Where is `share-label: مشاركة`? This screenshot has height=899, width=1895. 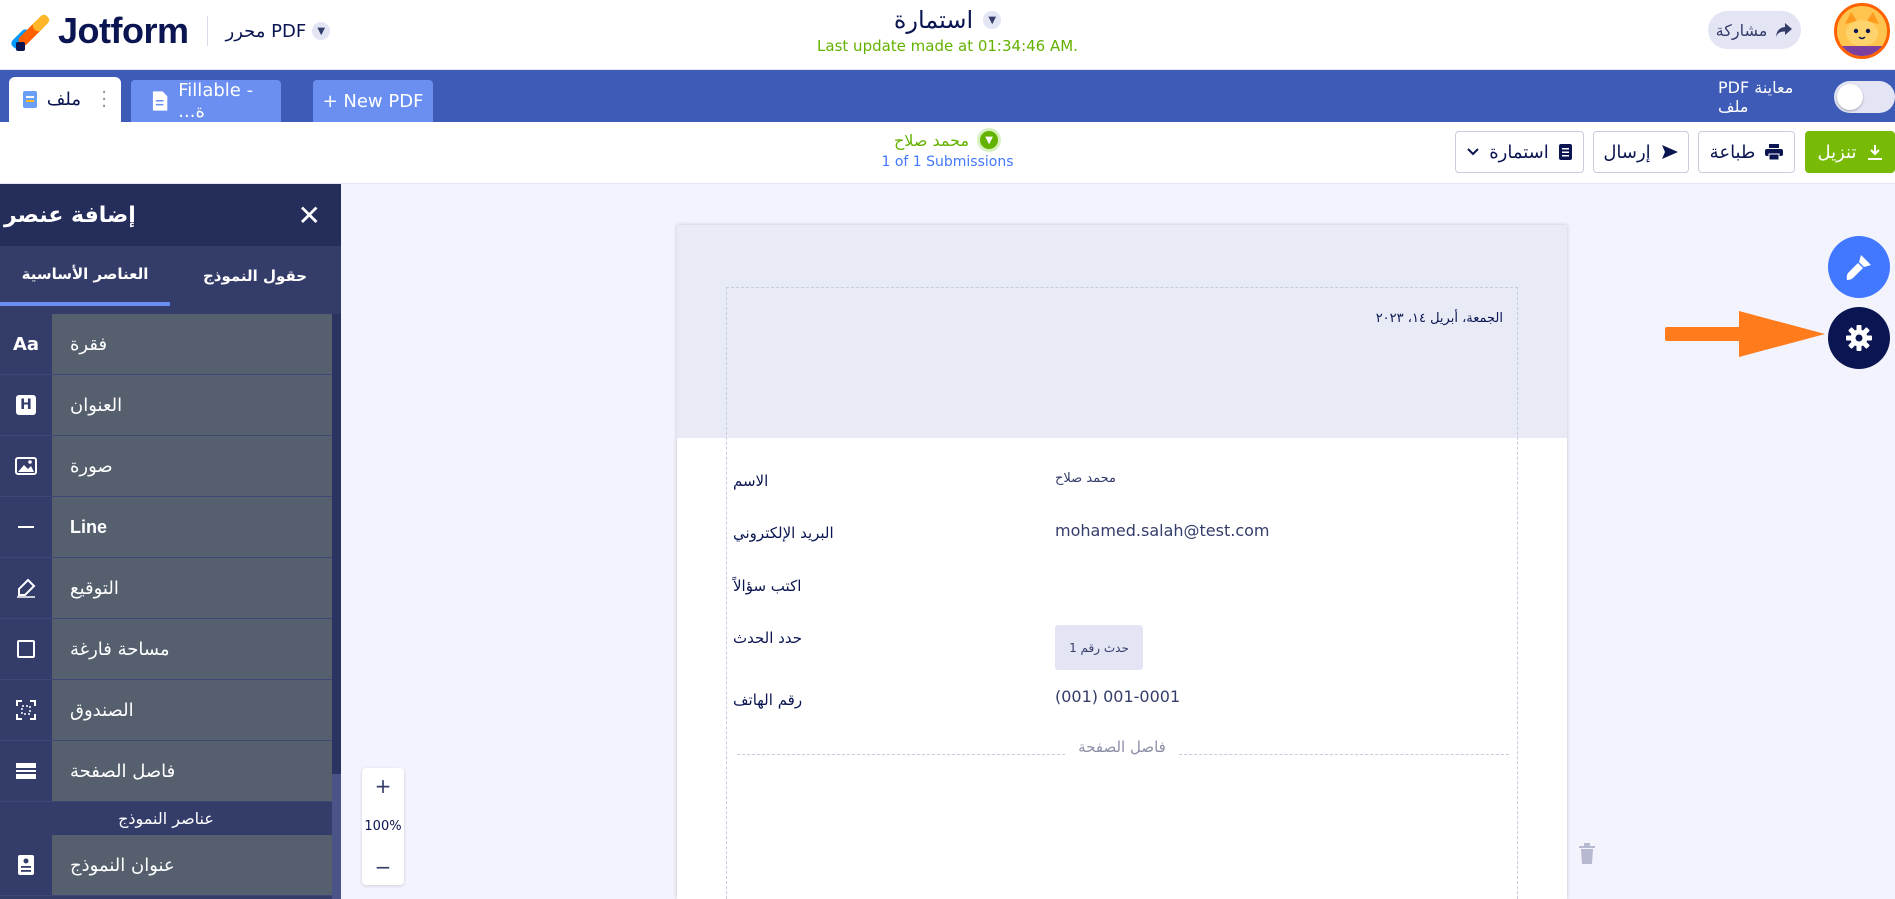 share-label: مشاركة is located at coordinates (1741, 30).